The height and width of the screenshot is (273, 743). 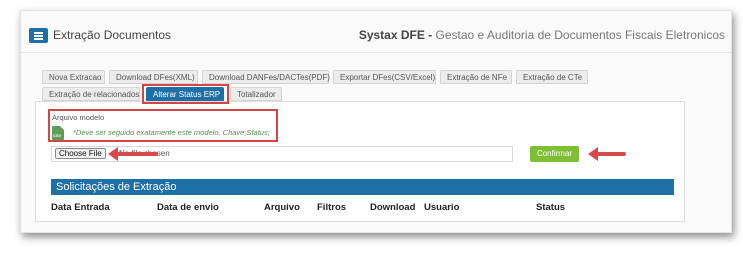 I want to click on column-arquivo: Arquivo, so click(x=282, y=207).